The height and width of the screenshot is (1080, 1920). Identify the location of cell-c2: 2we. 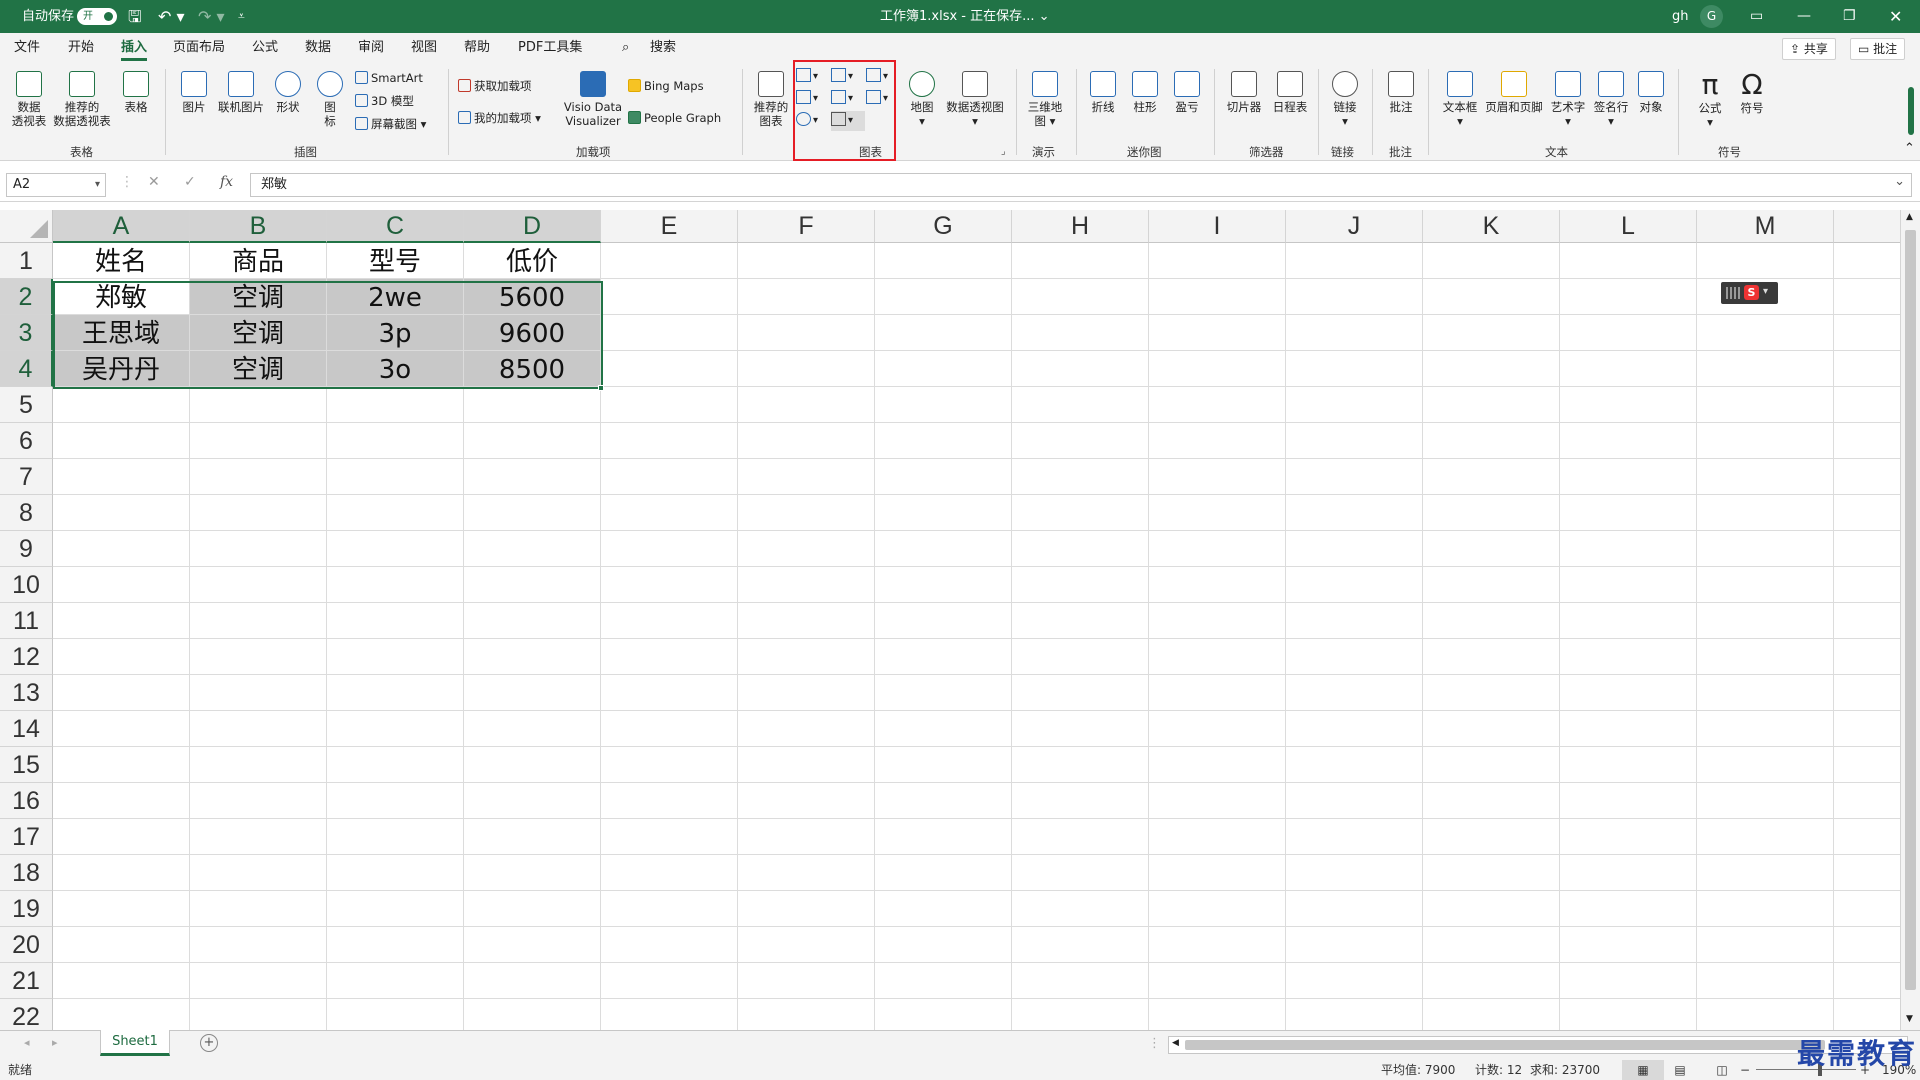
(395, 297).